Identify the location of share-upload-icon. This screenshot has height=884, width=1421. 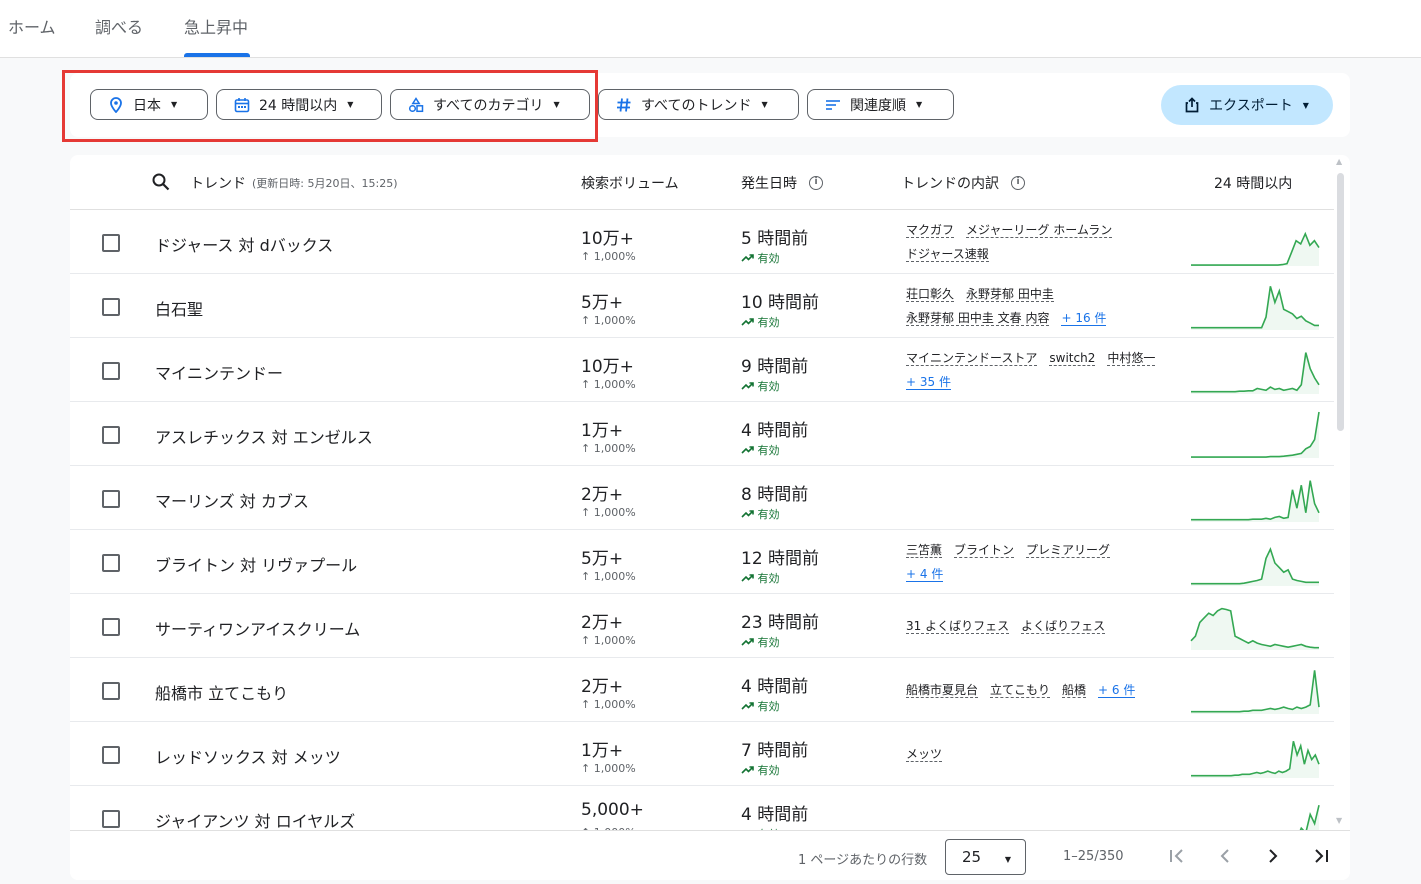
(1192, 105).